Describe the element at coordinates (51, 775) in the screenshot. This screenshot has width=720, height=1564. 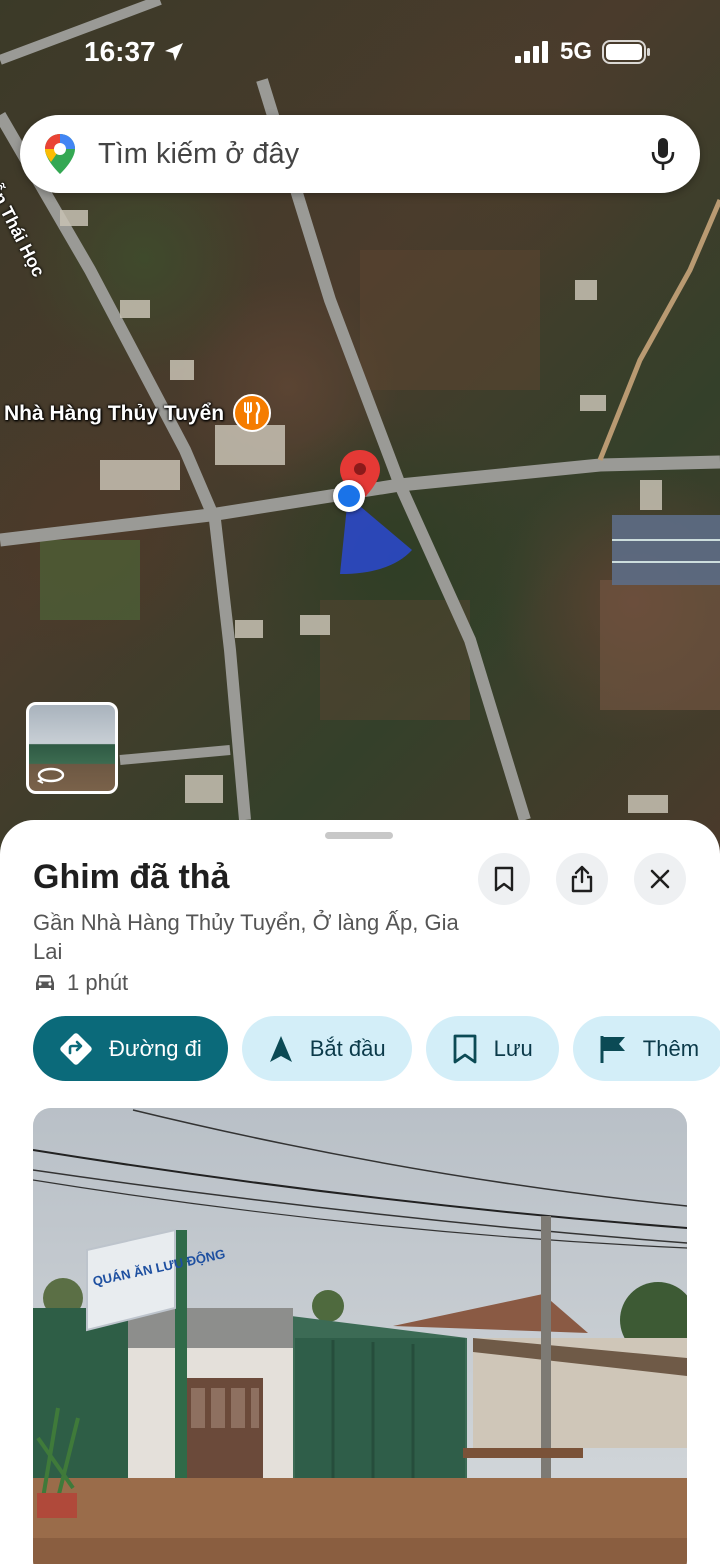
I see `rotate-360-icon` at that location.